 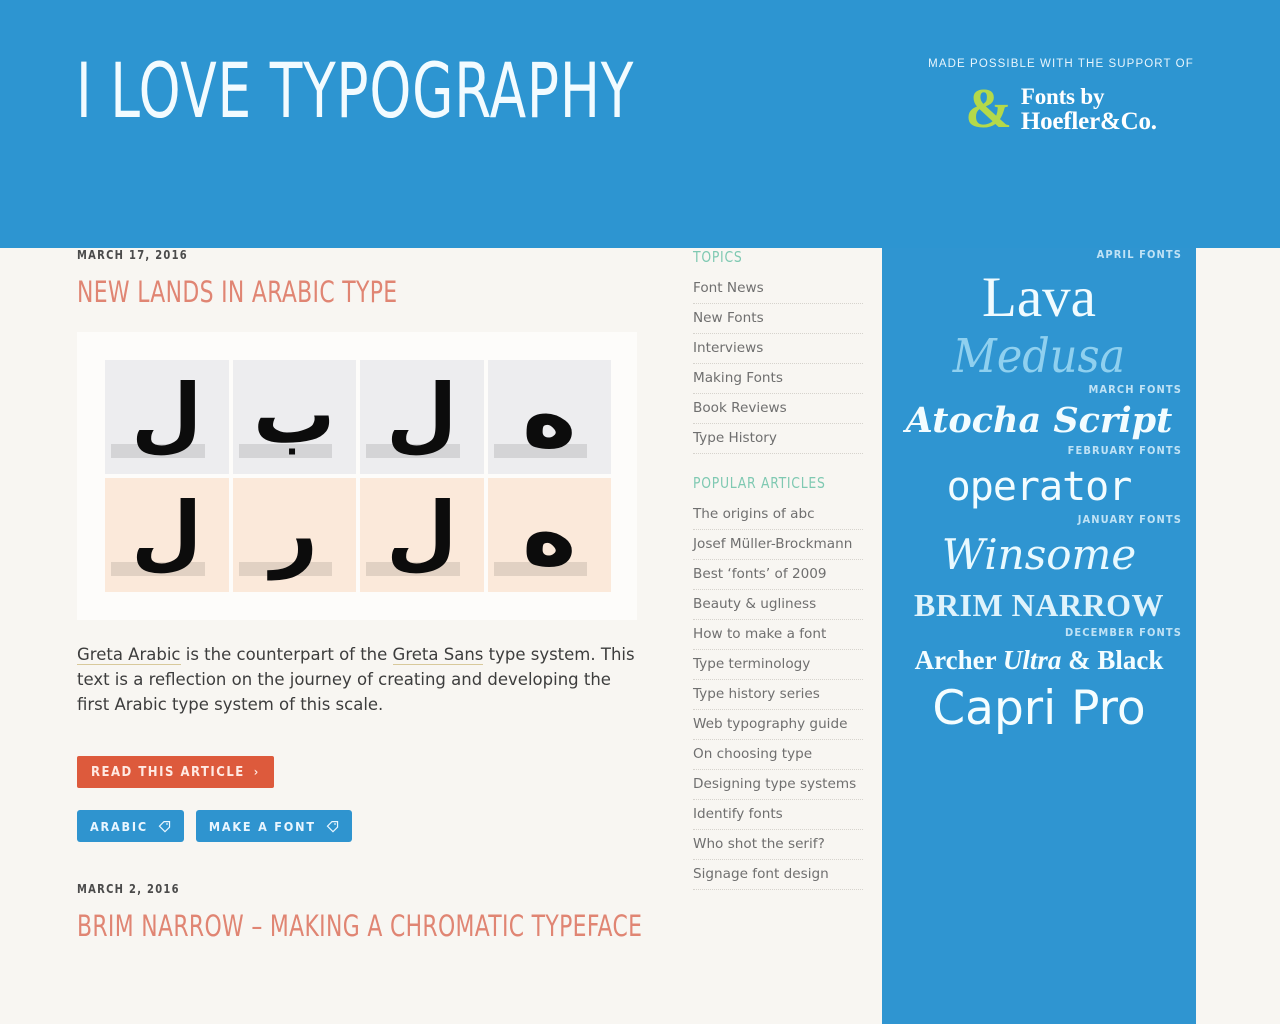 What do you see at coordinates (128, 888) in the screenshot?
I see `post-date: MARCH 2, 2016` at bounding box center [128, 888].